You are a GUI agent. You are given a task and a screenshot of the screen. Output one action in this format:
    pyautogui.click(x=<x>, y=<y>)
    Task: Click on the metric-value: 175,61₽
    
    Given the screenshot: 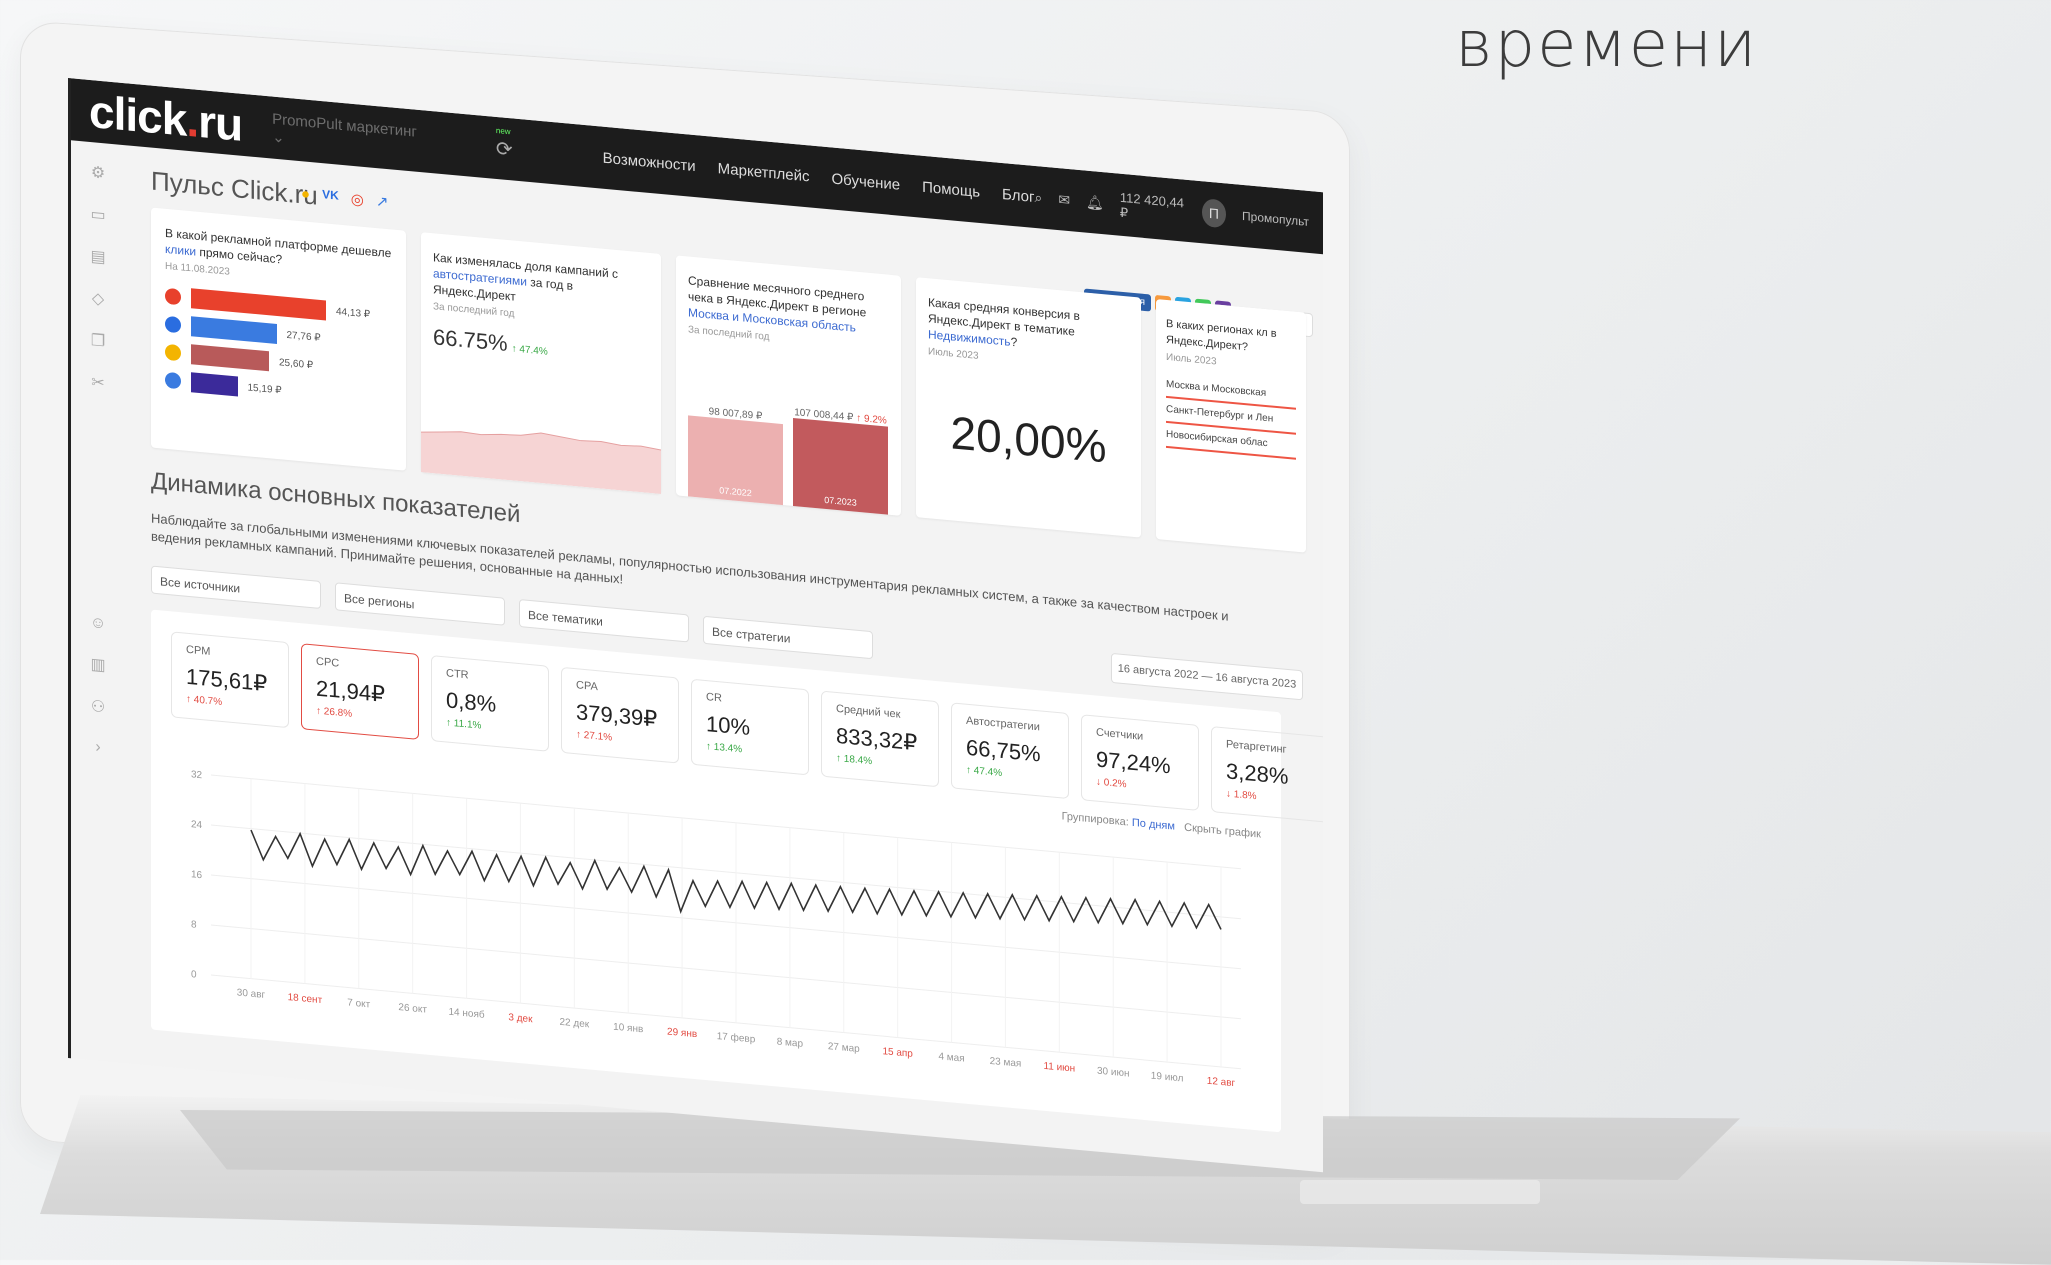 What is the action you would take?
    pyautogui.click(x=227, y=680)
    